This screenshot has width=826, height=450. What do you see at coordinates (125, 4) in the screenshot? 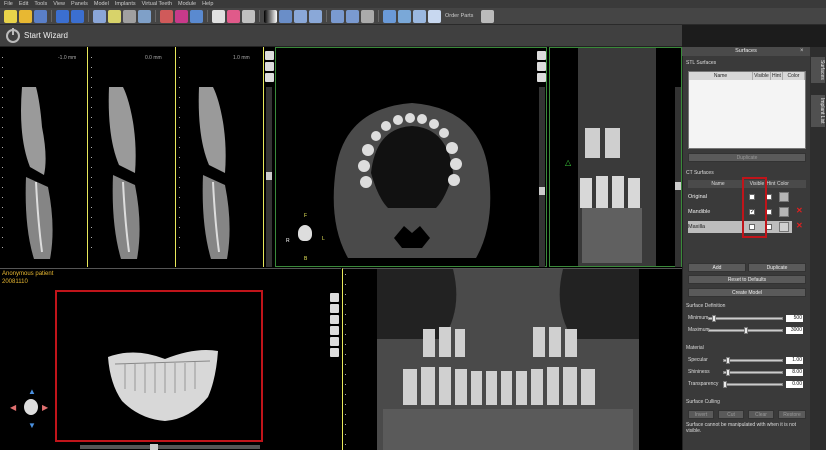
I see `menu-implants: Implants` at bounding box center [125, 4].